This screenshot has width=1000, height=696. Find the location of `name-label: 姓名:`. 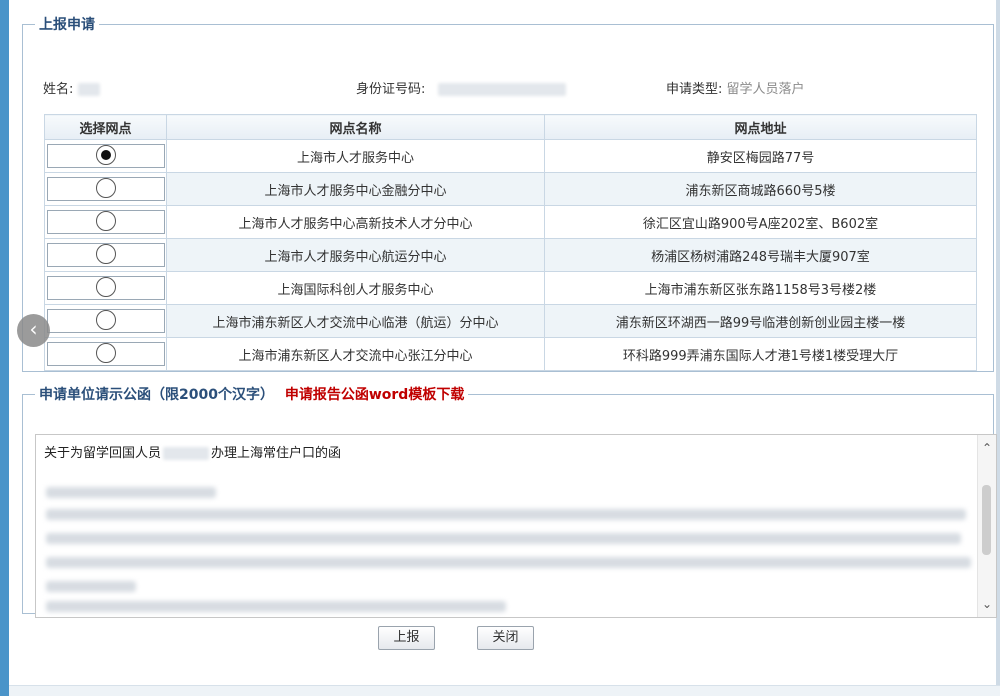

name-label: 姓名: is located at coordinates (58, 89).